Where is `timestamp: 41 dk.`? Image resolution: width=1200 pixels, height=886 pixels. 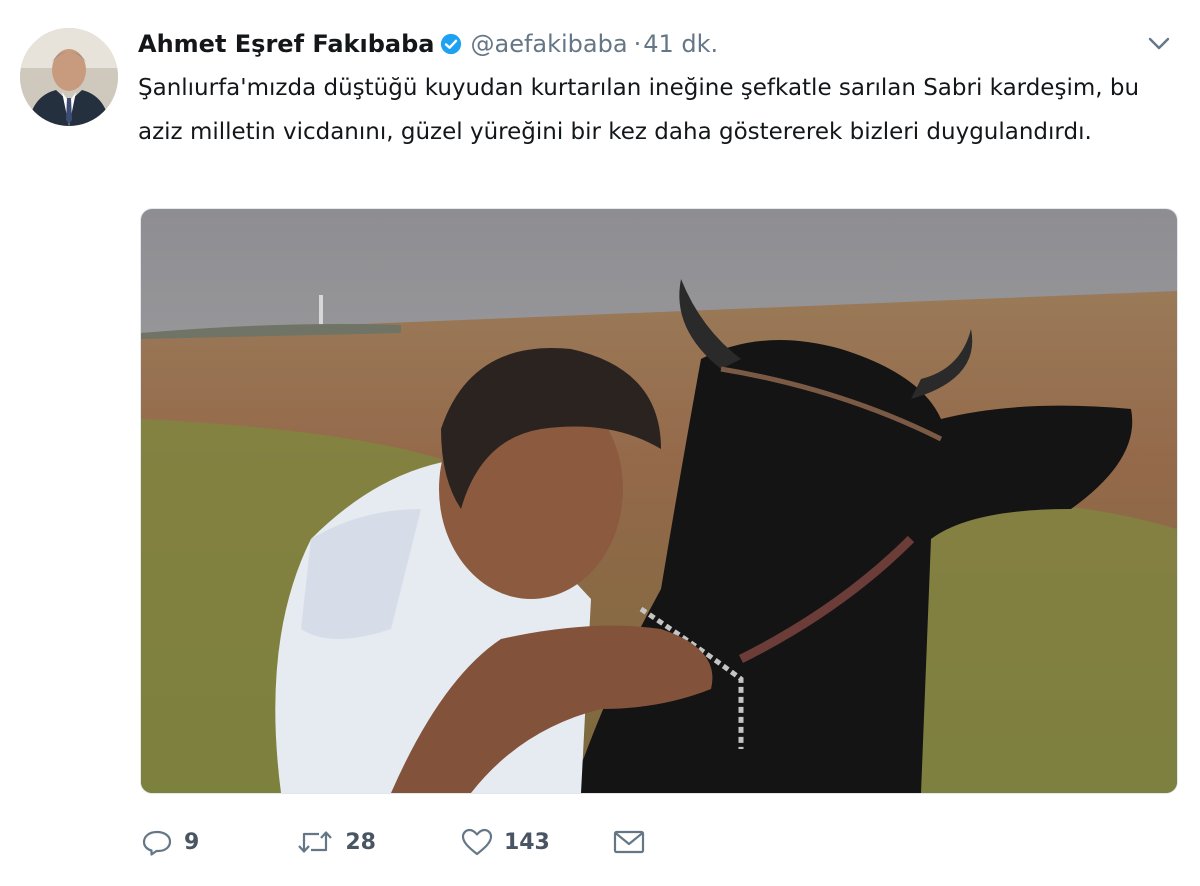 timestamp: 41 dk. is located at coordinates (680, 44).